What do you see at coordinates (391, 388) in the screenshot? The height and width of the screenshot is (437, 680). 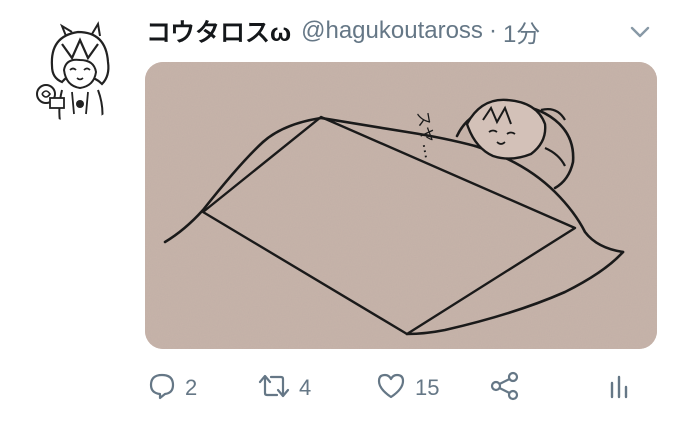 I see `heart-icon` at bounding box center [391, 388].